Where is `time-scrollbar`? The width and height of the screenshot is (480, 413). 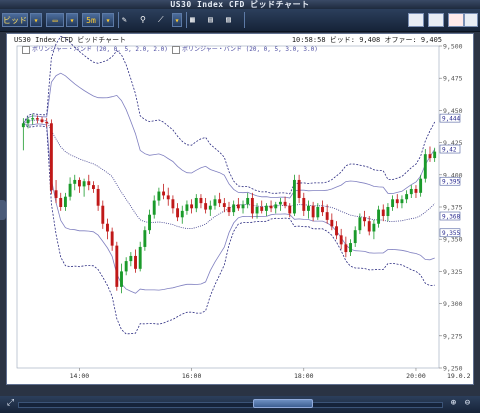
time-scrollbar is located at coordinates (230, 405).